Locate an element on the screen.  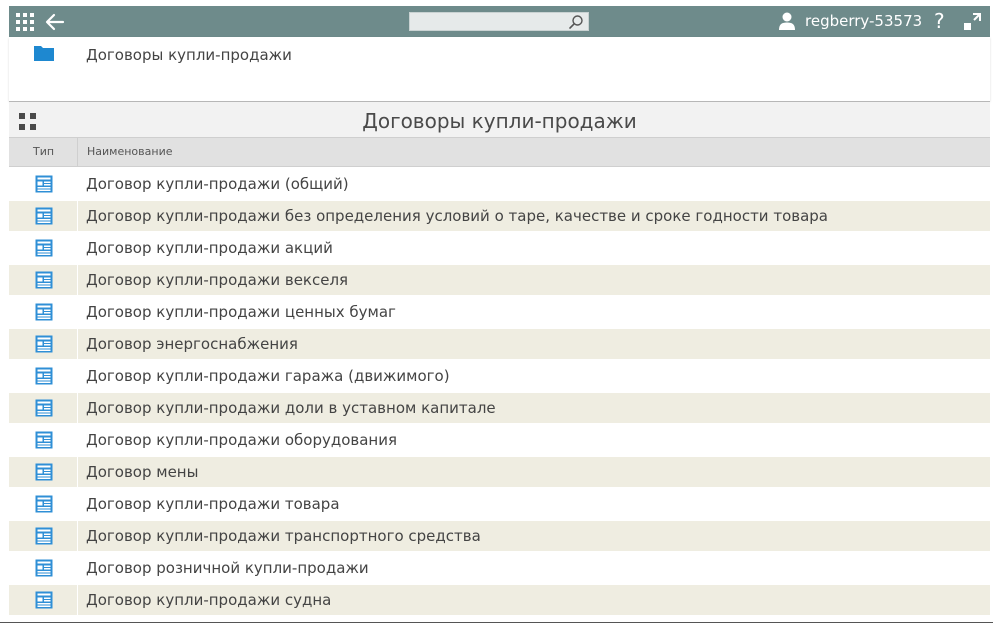
table-row: Договор розничной купли-продажи is located at coordinates (499, 569).